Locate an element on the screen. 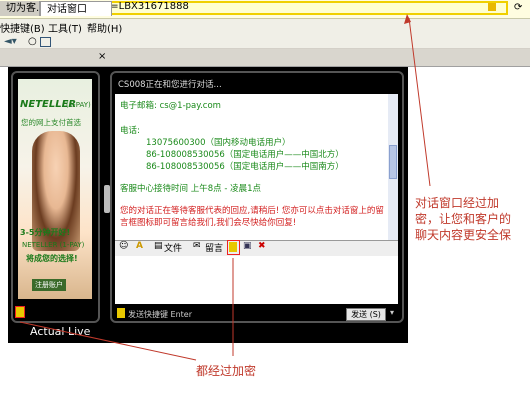 Image resolution: width=530 pixels, height=415 pixels. bottom-annotation: 都经过加密 is located at coordinates (226, 371).